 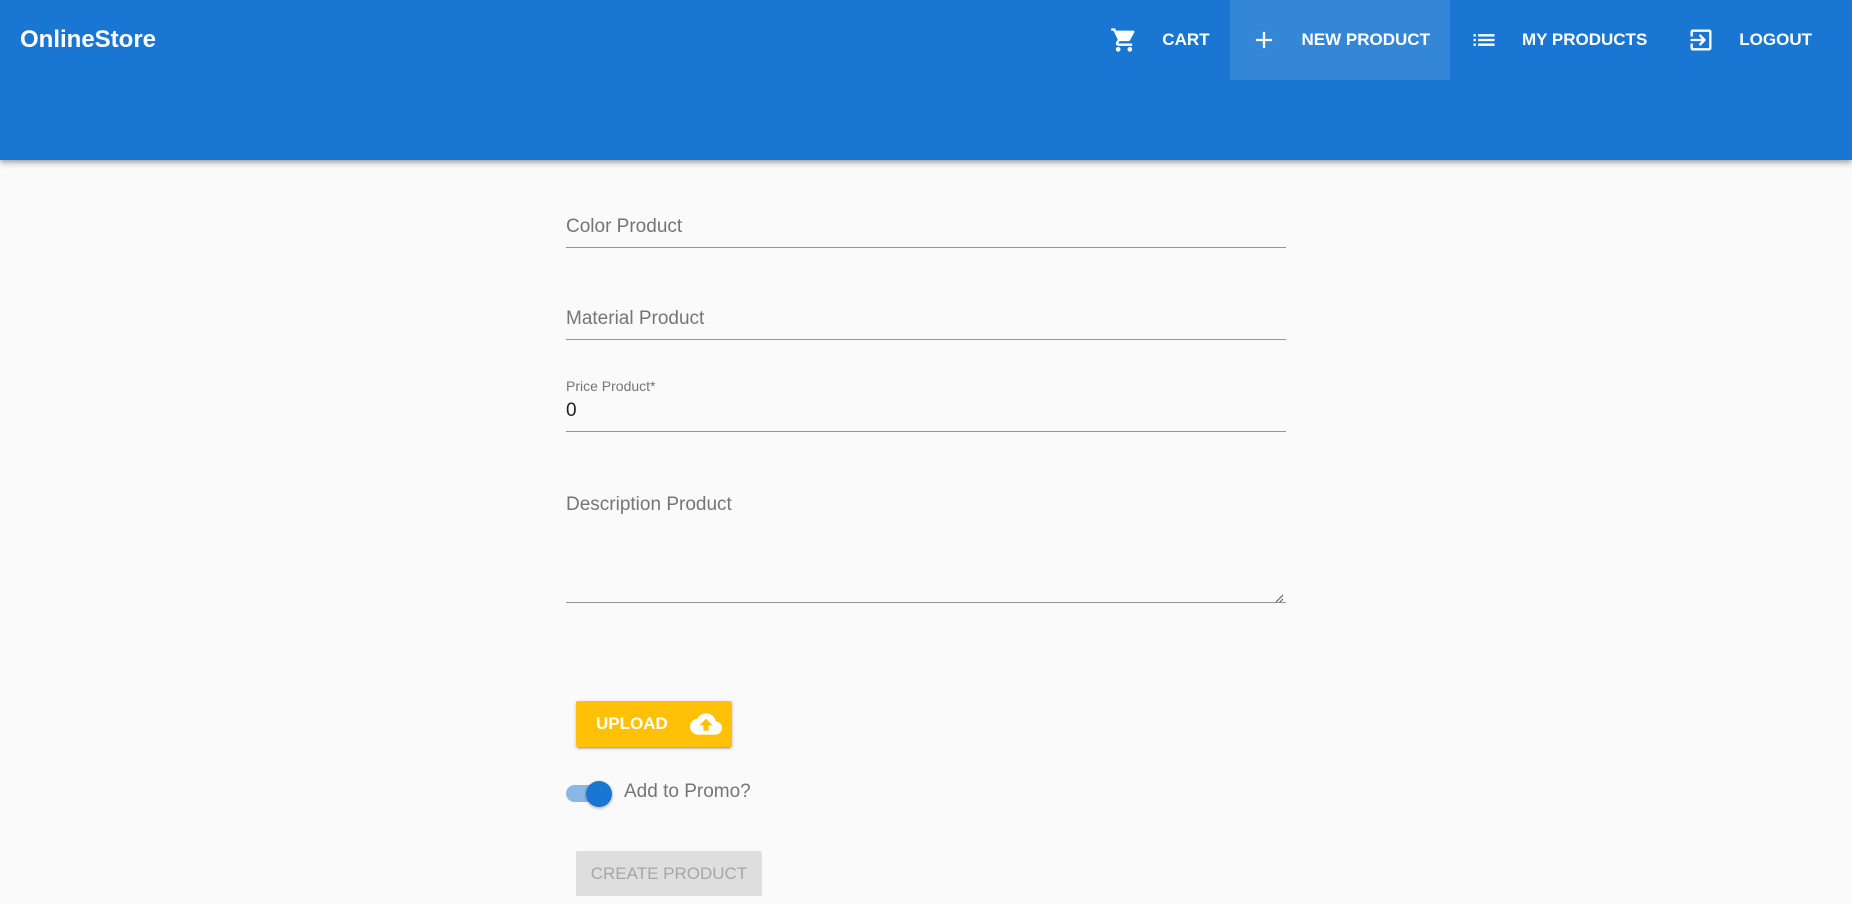 I want to click on plus-icon, so click(x=1264, y=40).